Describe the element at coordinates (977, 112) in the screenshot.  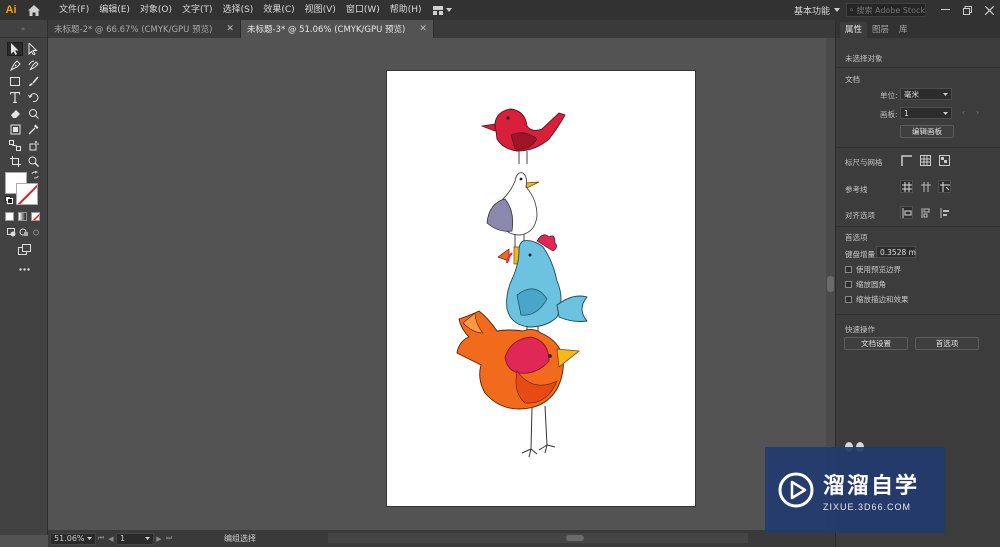
I see `next-artboard-arrow: ›` at that location.